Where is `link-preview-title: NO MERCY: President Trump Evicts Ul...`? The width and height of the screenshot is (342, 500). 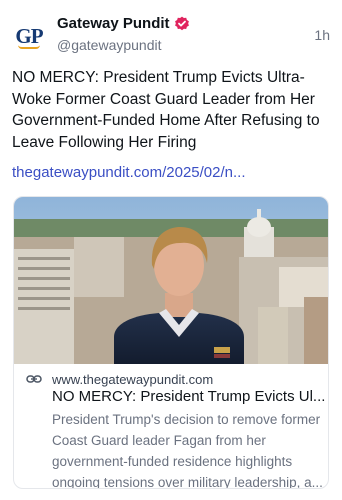 link-preview-title: NO MERCY: President Trump Evicts Ul... is located at coordinates (190, 396).